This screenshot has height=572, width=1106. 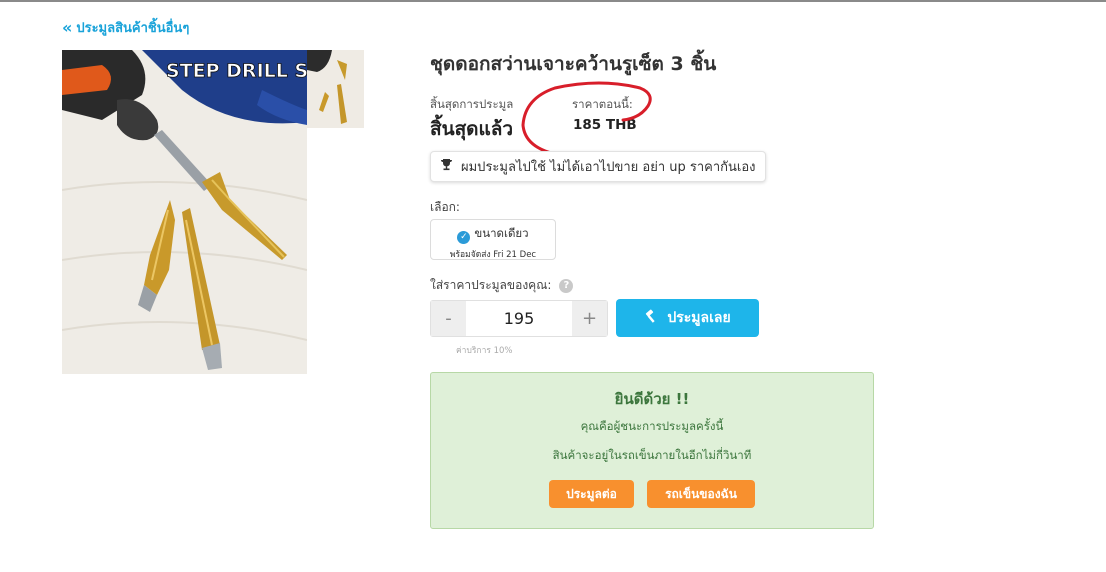 I want to click on continue-bidding-button: ประมูลต่อ, so click(x=591, y=494).